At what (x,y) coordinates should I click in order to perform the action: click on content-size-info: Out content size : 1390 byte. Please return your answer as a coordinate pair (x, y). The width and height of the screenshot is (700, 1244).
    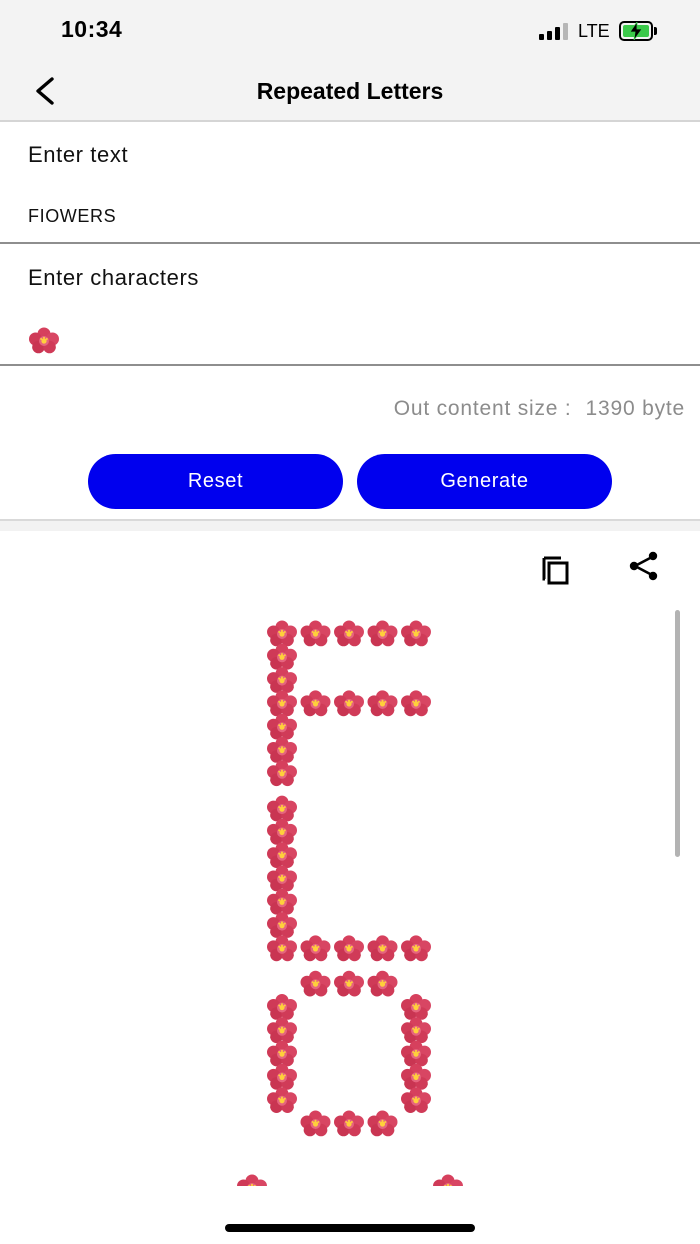
    Looking at the image, I should click on (539, 409).